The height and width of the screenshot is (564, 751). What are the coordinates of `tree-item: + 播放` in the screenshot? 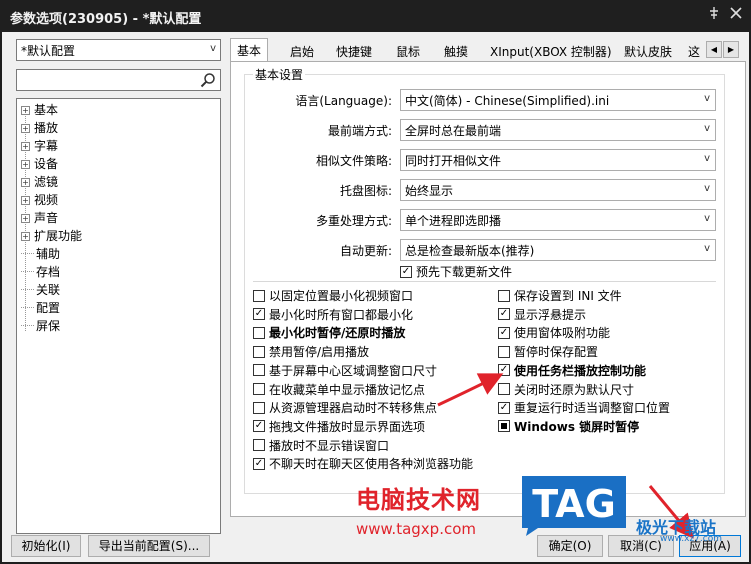 It's located at (39, 128).